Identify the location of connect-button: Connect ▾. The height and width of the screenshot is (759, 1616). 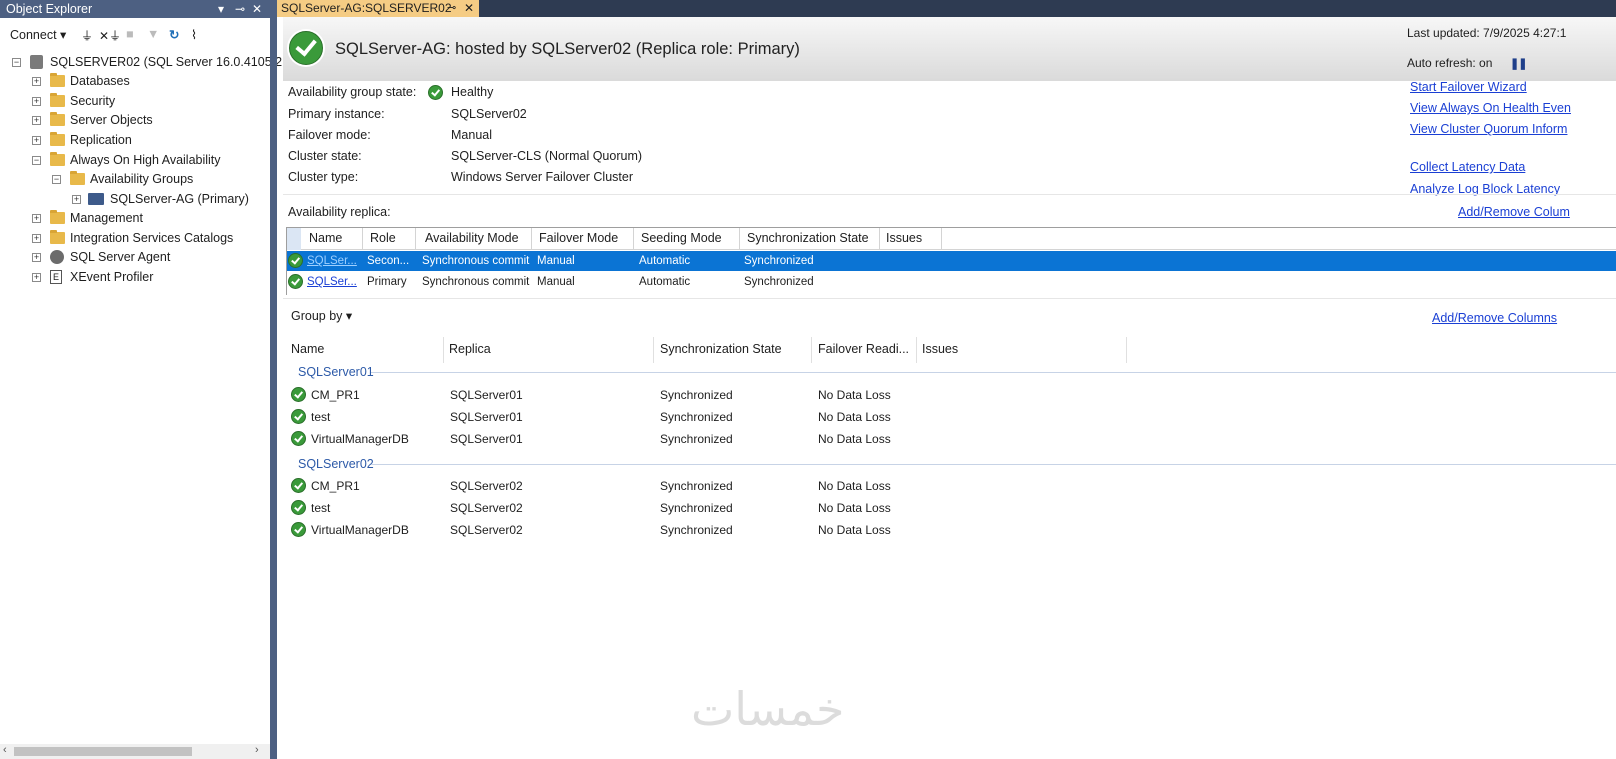
(38, 34).